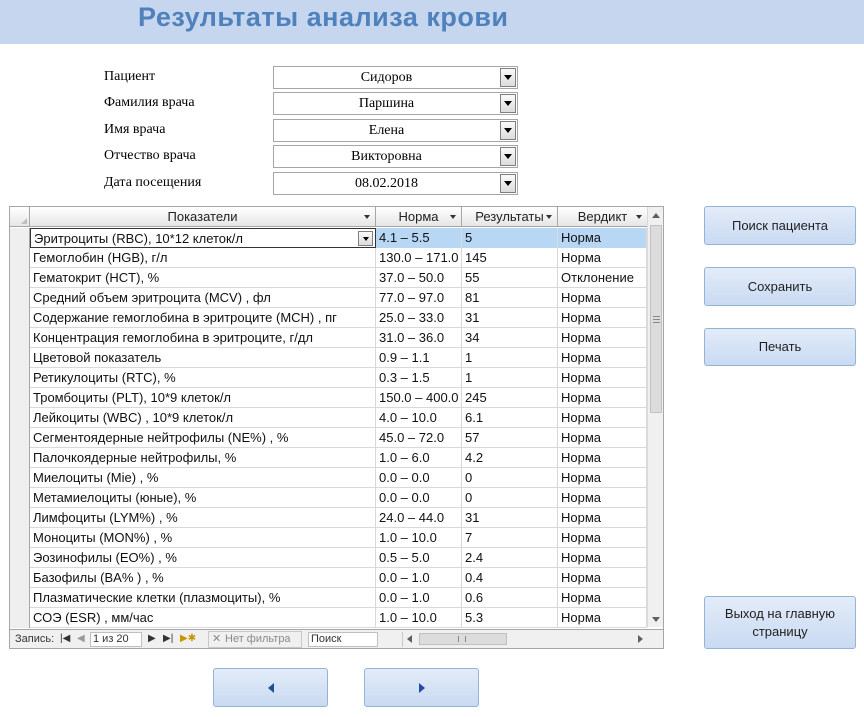 This screenshot has width=864, height=717. Describe the element at coordinates (203, 278) in the screenshot. I see `indicator-cell: Гематокрит (HCT), %` at that location.